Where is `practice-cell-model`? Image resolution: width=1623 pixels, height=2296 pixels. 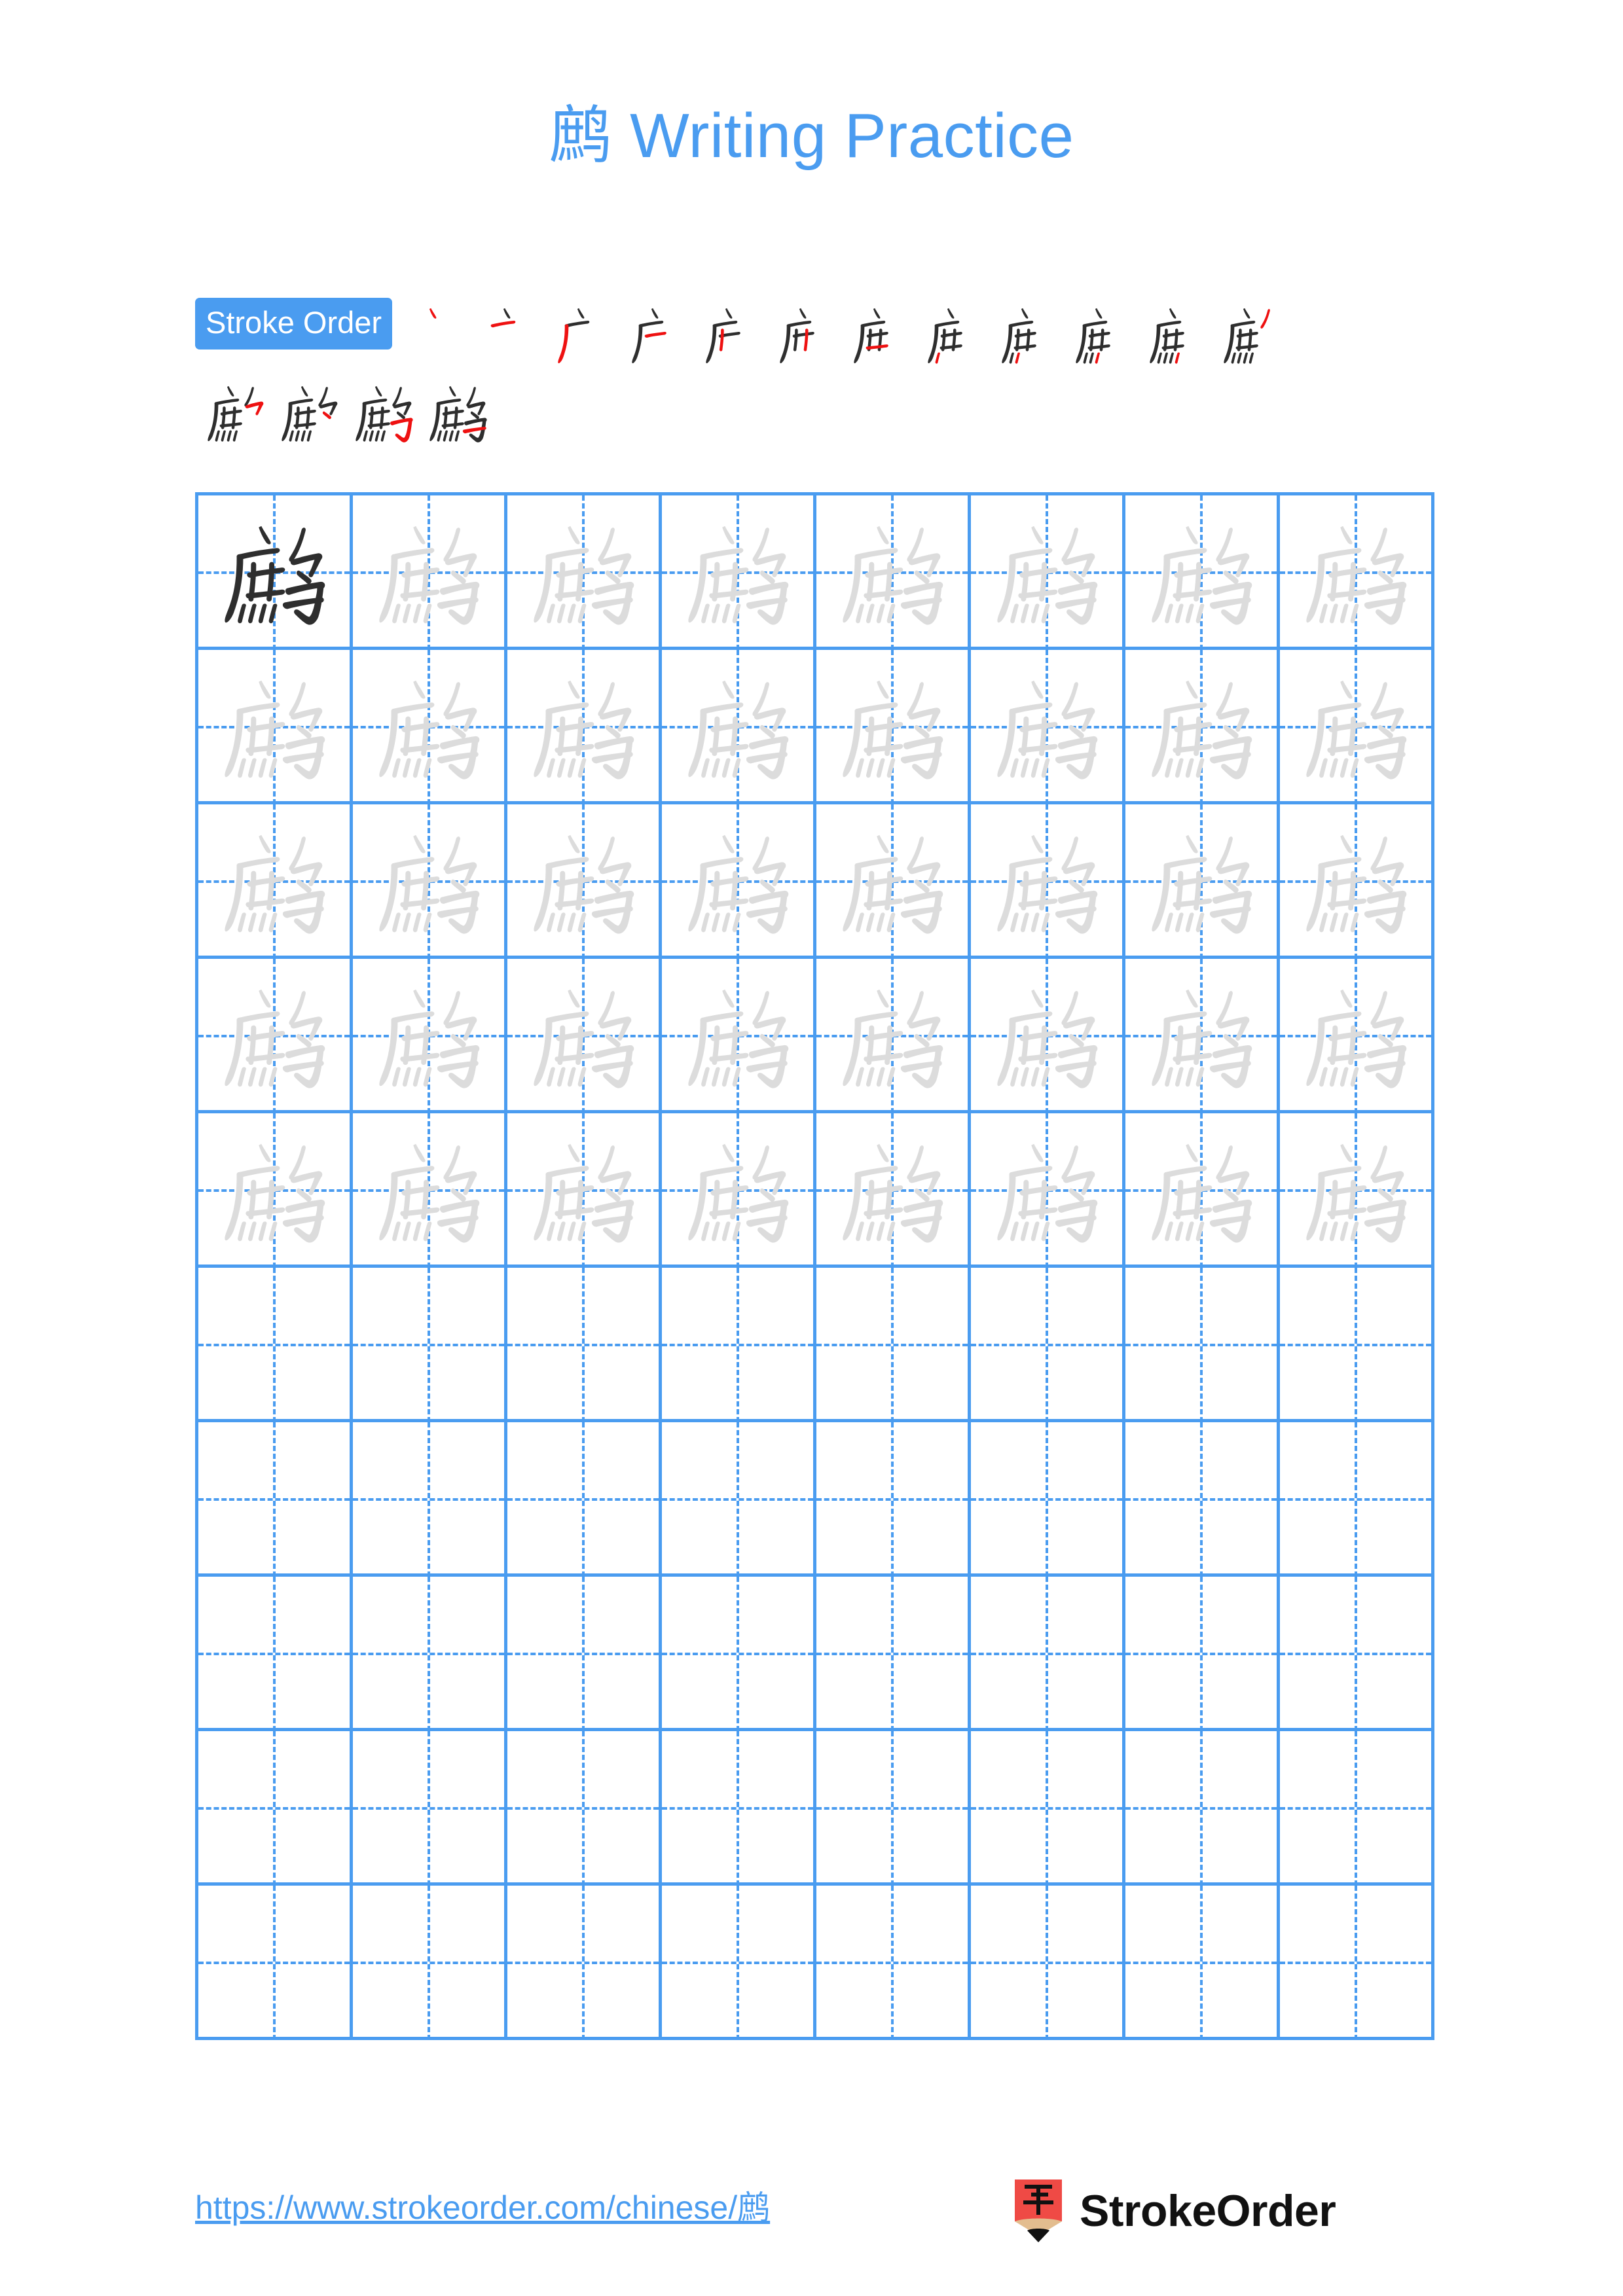
practice-cell-model is located at coordinates (275, 572).